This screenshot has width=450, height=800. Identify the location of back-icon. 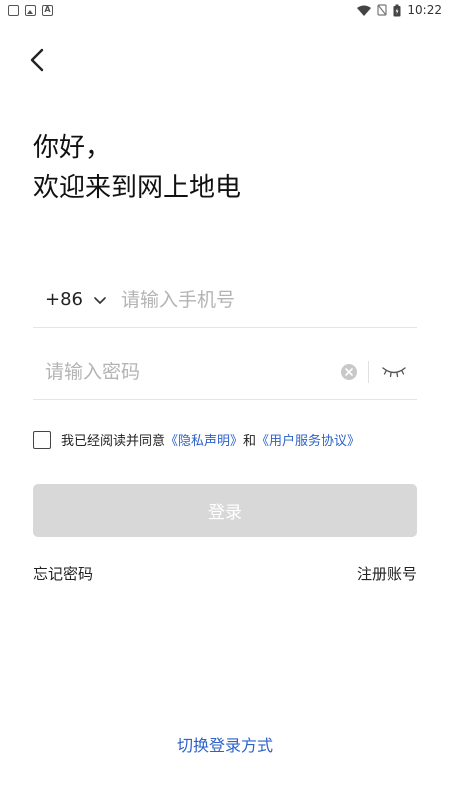
(38, 60).